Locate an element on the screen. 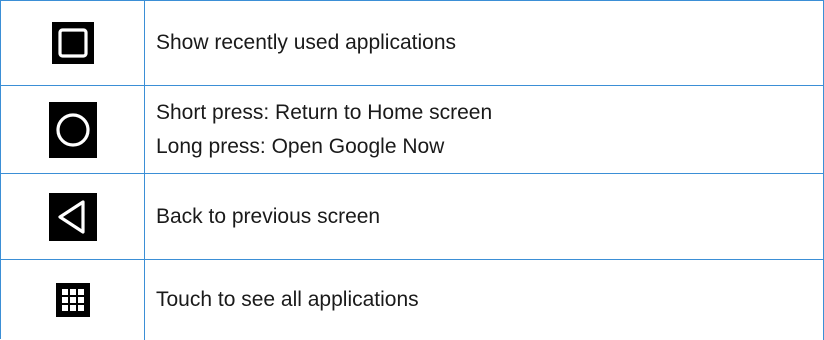 The image size is (824, 340). home-circle-icon is located at coordinates (72, 129).